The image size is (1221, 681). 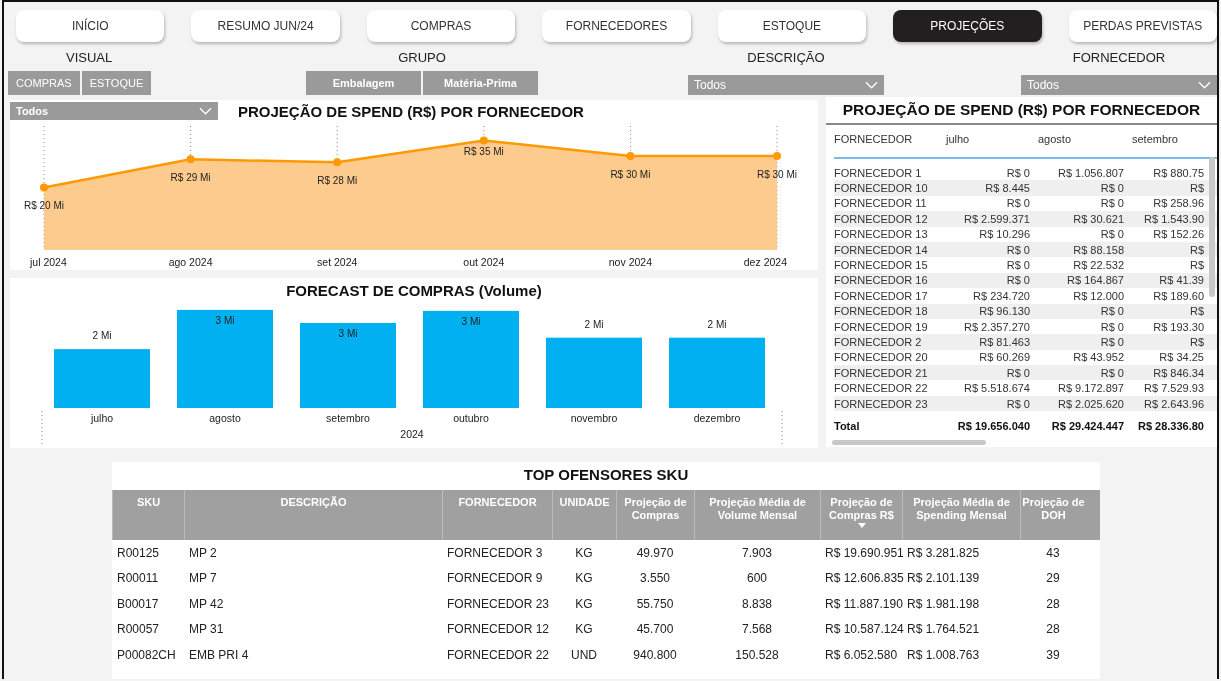 What do you see at coordinates (1053, 578) in the screenshot?
I see `table-cell-text: 29` at bounding box center [1053, 578].